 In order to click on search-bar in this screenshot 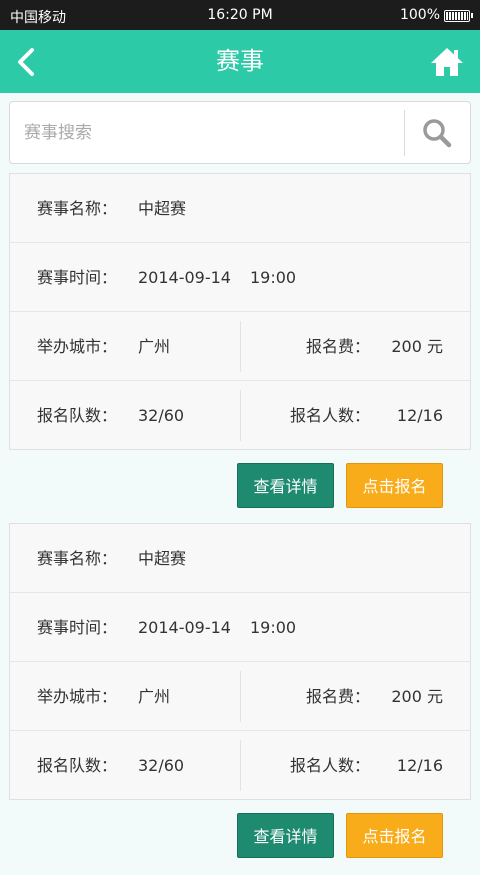, I will do `click(240, 132)`.